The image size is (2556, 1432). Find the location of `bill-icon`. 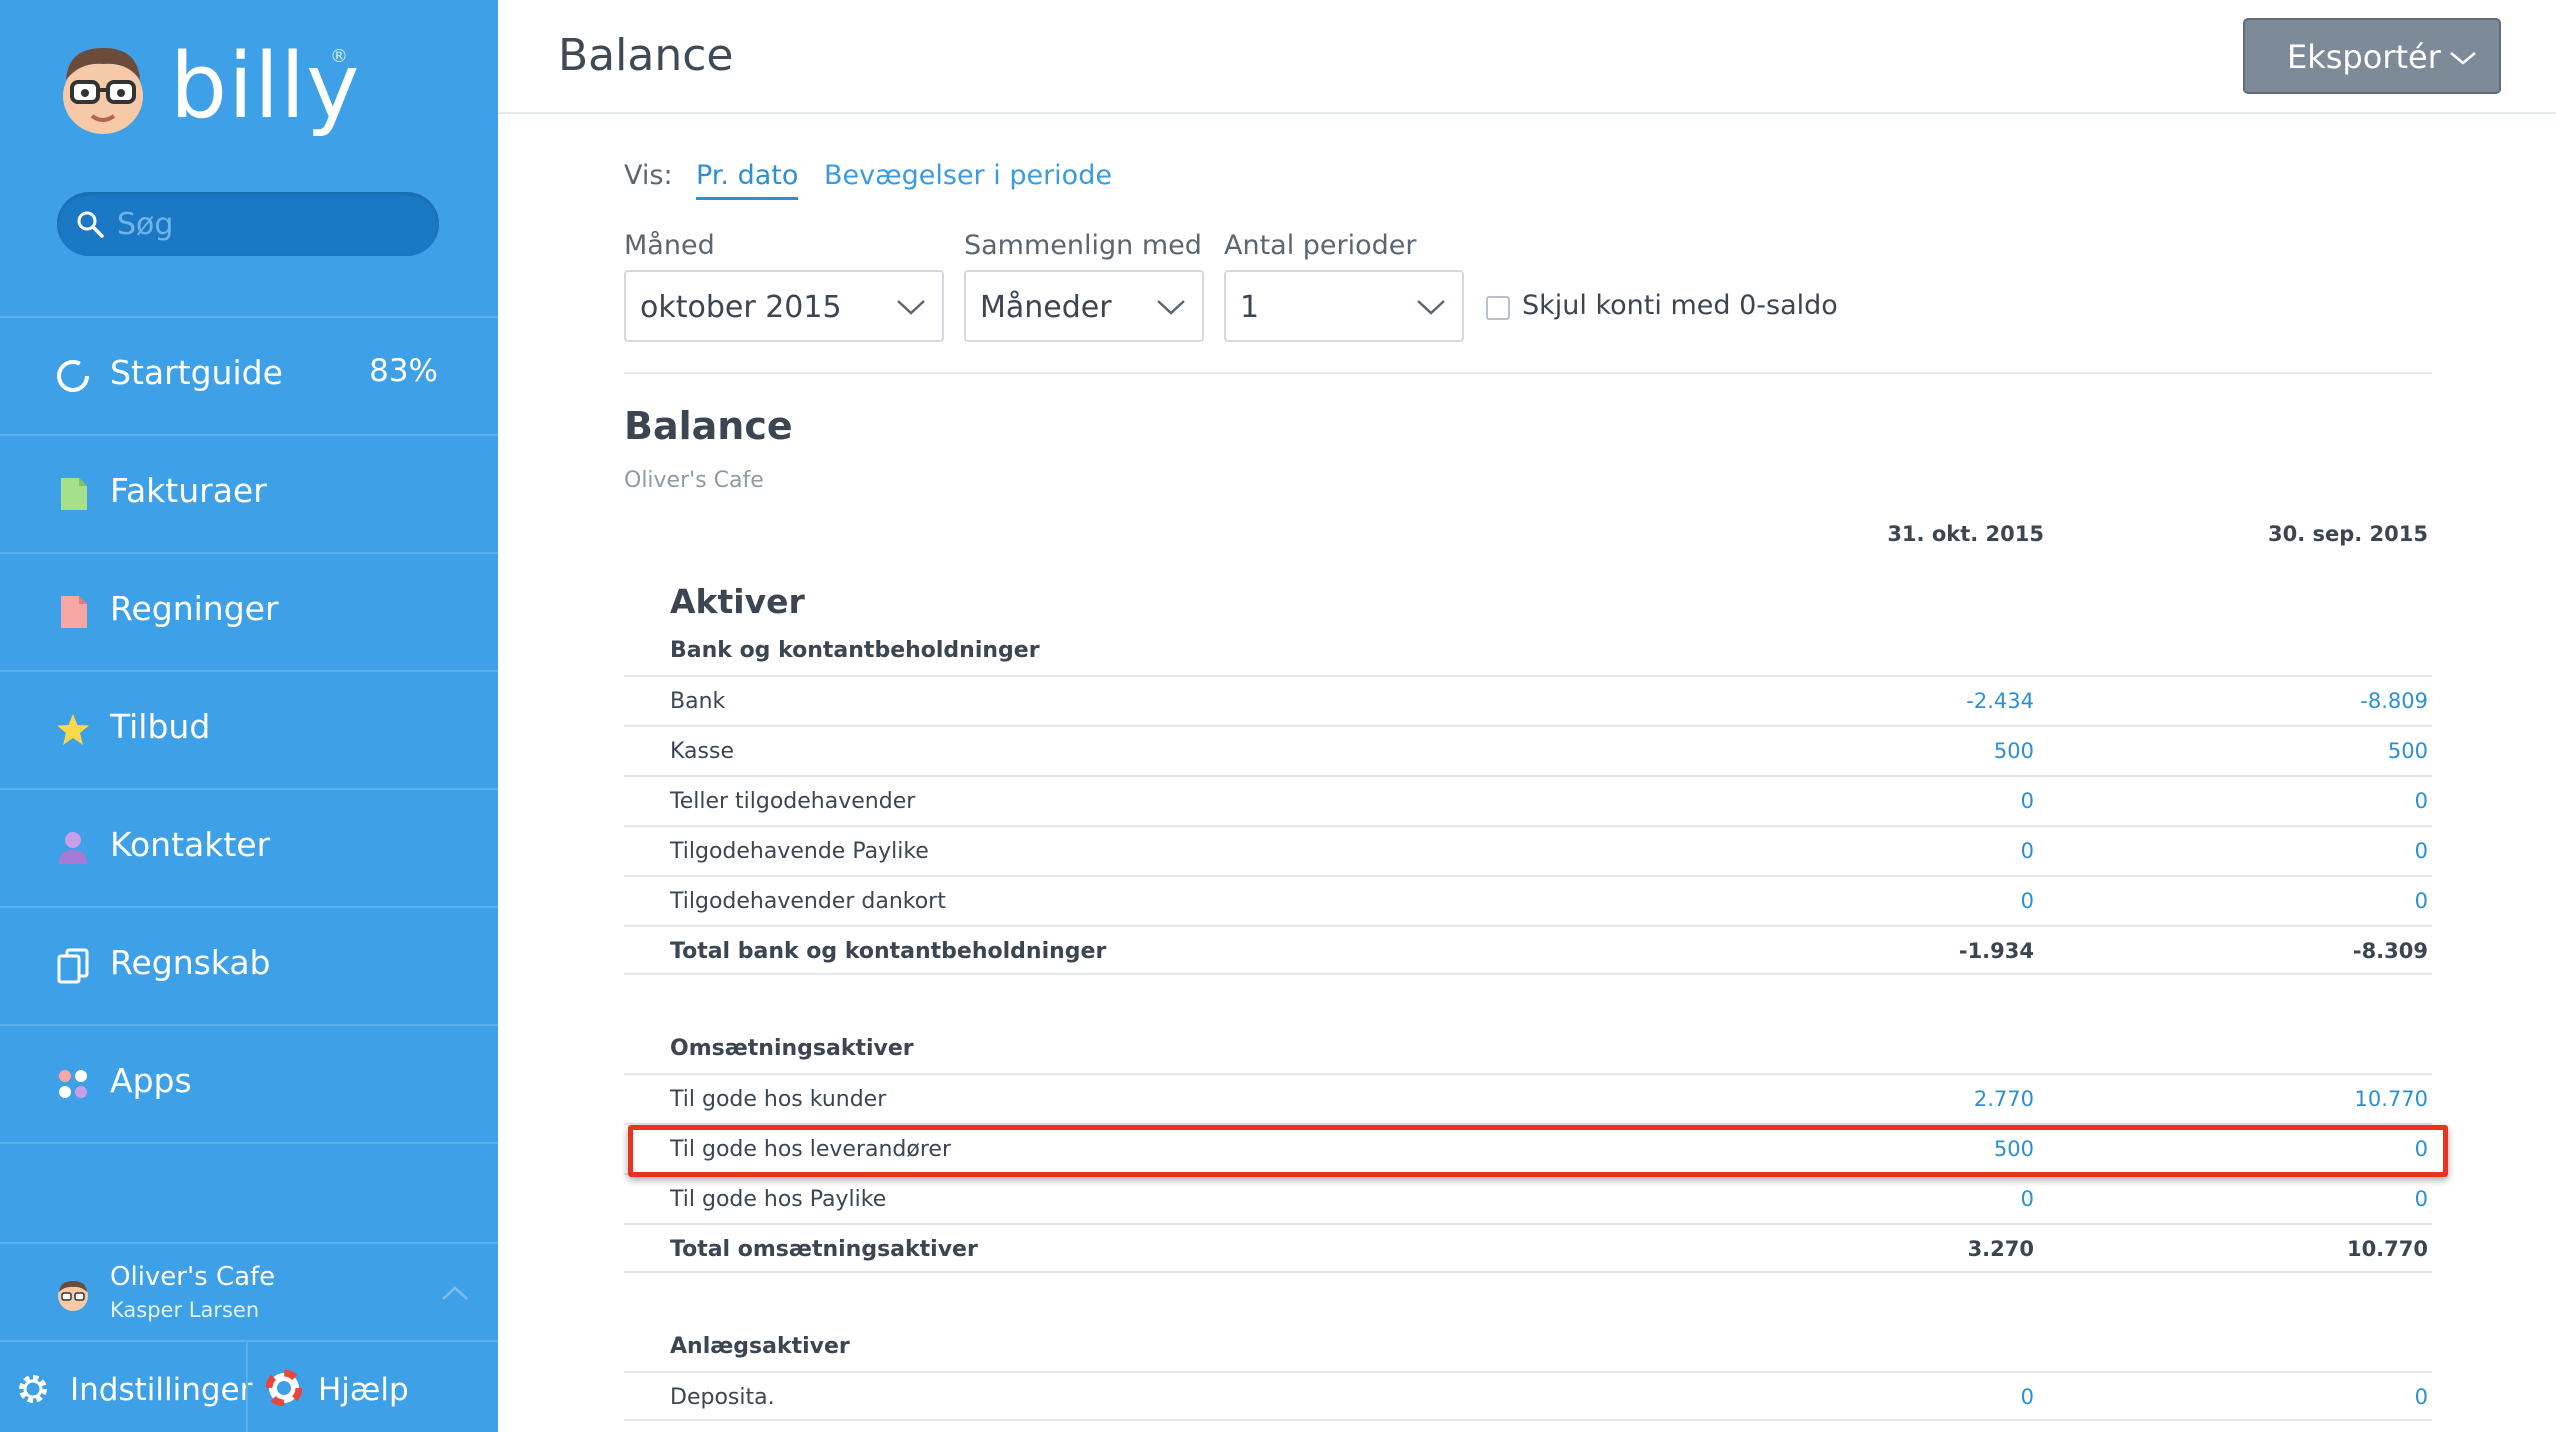

bill-icon is located at coordinates (74, 612).